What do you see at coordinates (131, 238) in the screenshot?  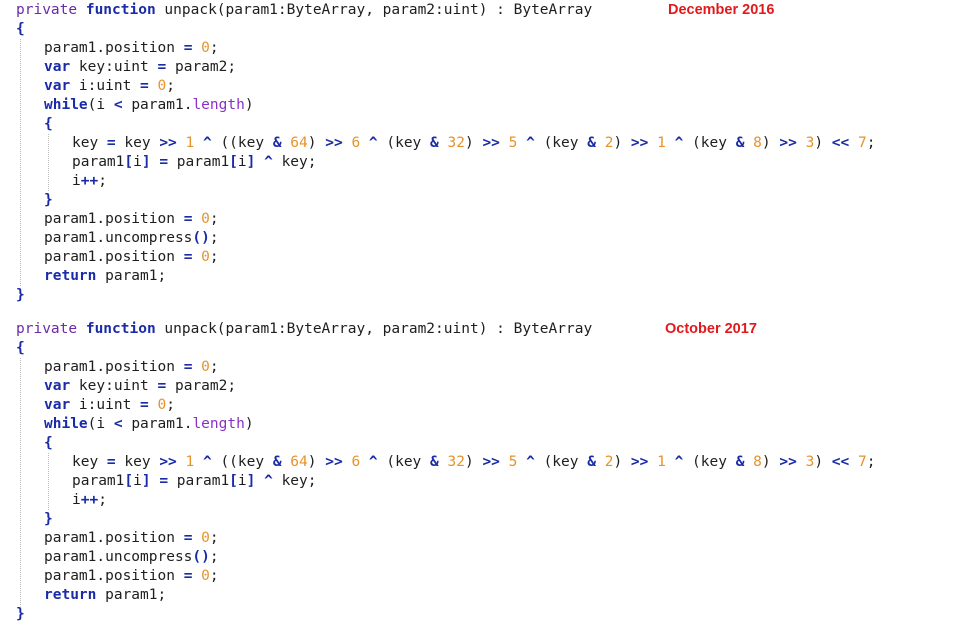 I see `code-line: param1.uncompress();` at bounding box center [131, 238].